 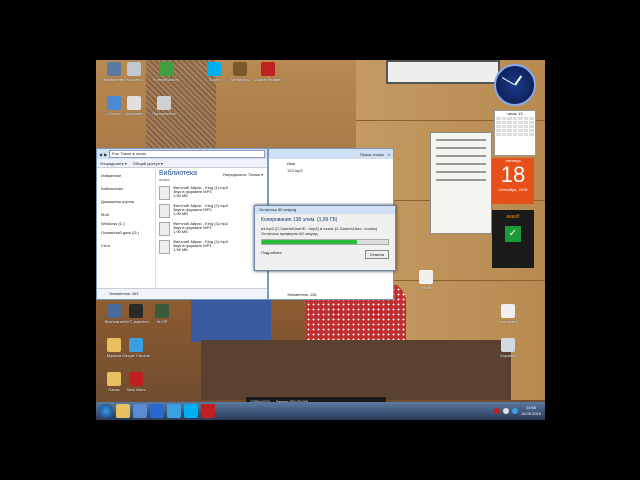 What do you see at coordinates (513, 181) in the screenshot?
I see `date-gadget: пятница 18 Сентябрь, 2015` at bounding box center [513, 181].